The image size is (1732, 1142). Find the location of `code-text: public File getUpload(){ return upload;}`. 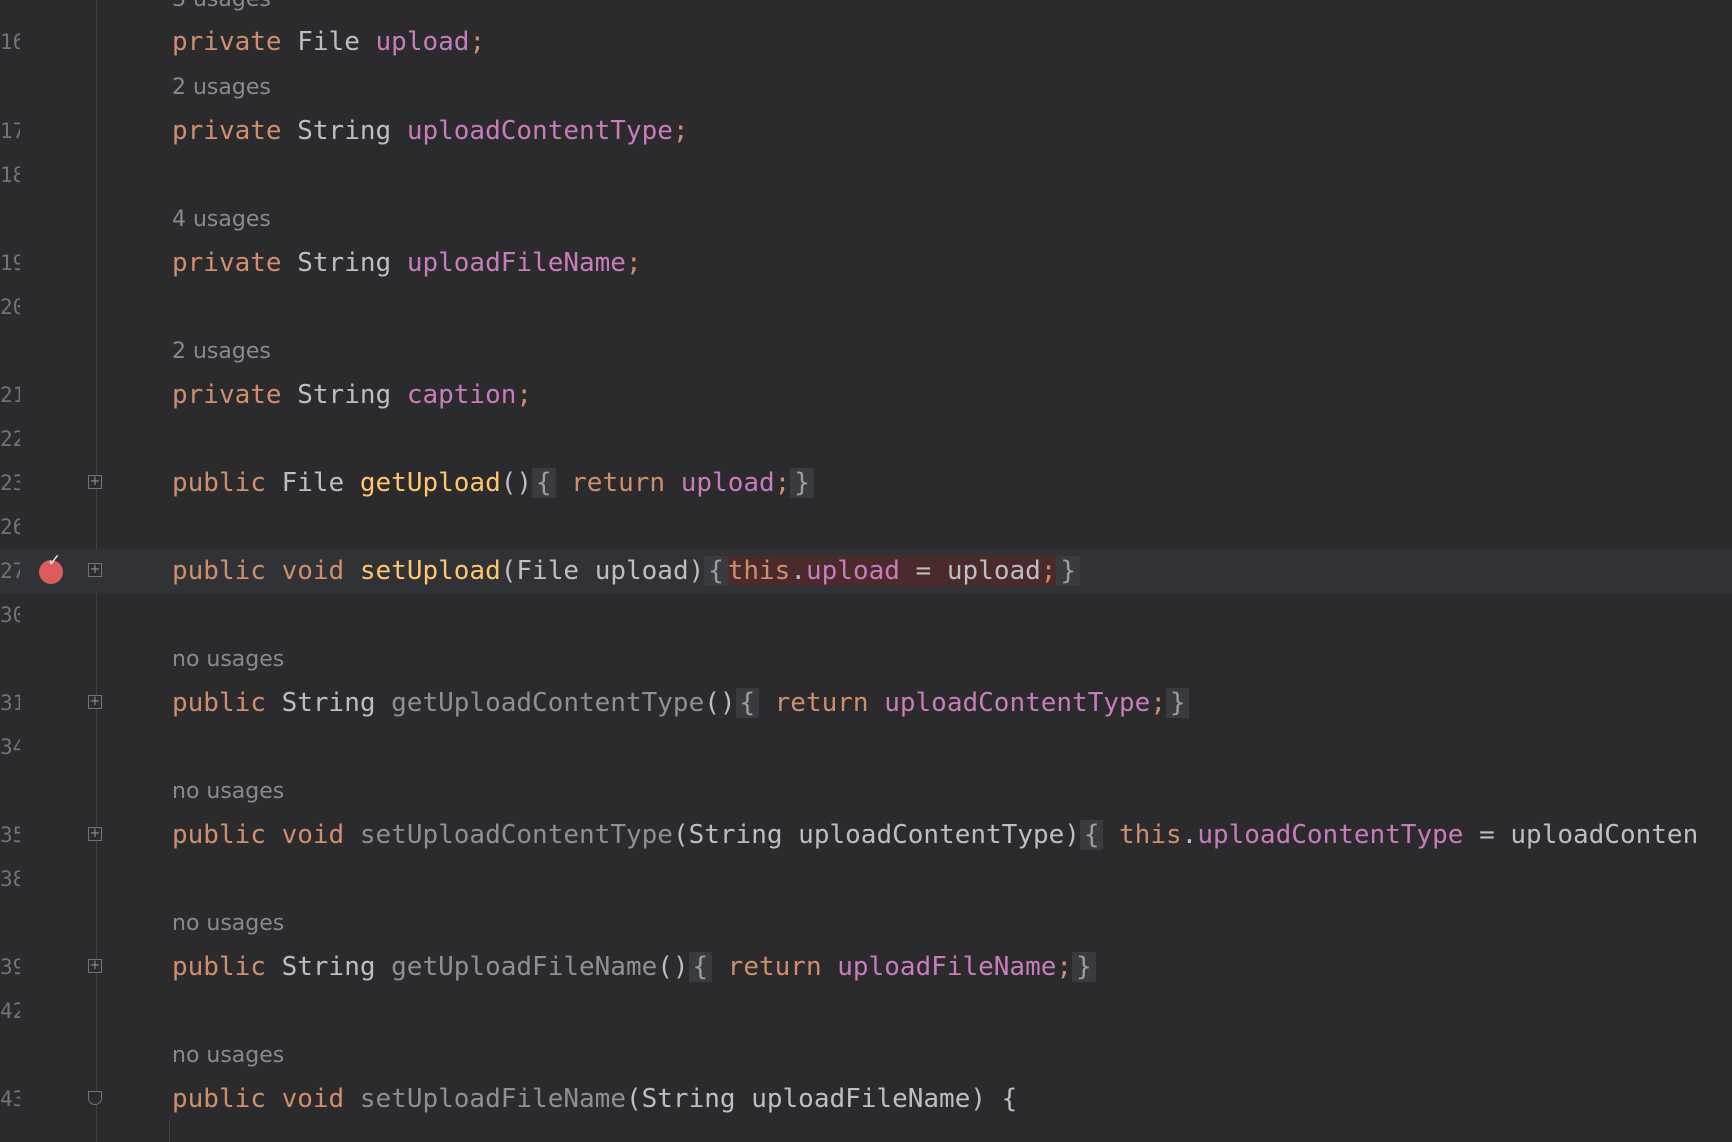

code-text: public File getUpload(){ return upload;} is located at coordinates (493, 483).